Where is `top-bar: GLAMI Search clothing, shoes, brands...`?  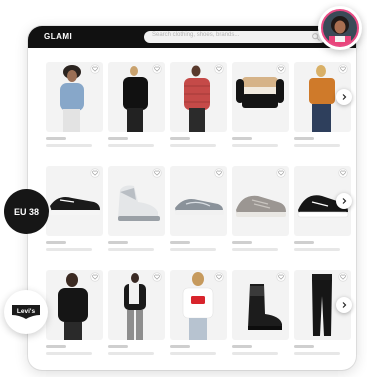 top-bar: GLAMI Search clothing, shoes, brands... is located at coordinates (192, 37).